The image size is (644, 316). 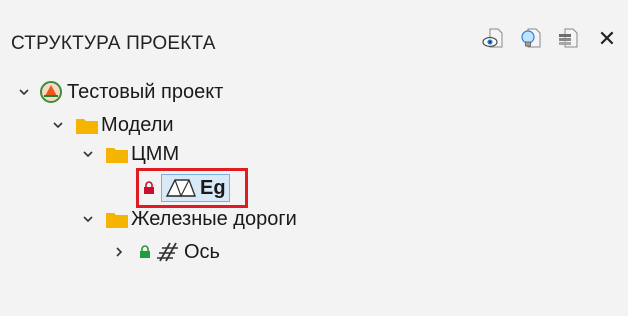 I want to click on tree-item-dtm: ЦММ, so click(x=129, y=154).